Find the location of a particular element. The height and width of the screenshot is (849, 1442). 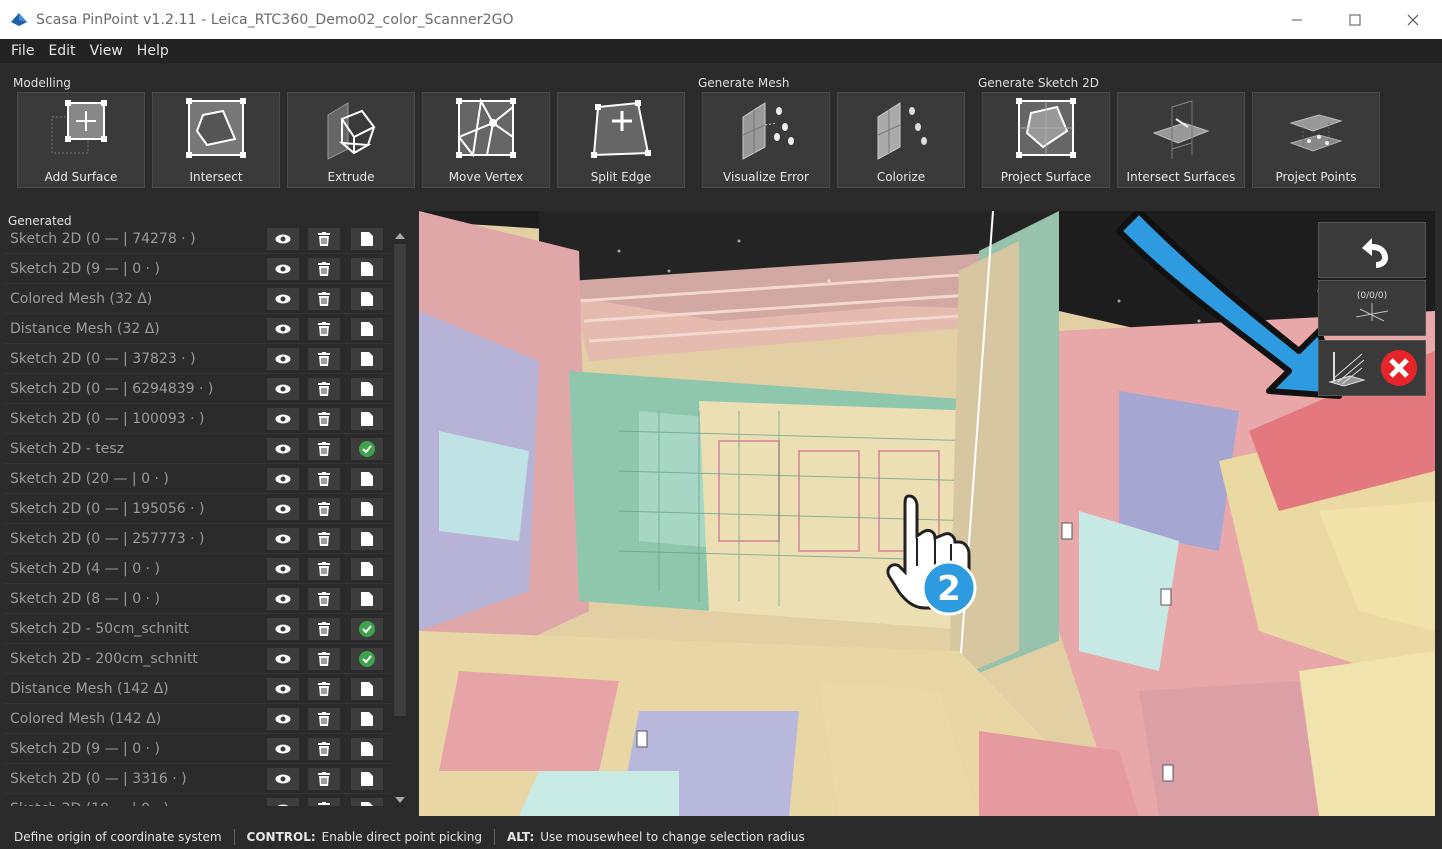

colorize-button: Colorize is located at coordinates (901, 140).